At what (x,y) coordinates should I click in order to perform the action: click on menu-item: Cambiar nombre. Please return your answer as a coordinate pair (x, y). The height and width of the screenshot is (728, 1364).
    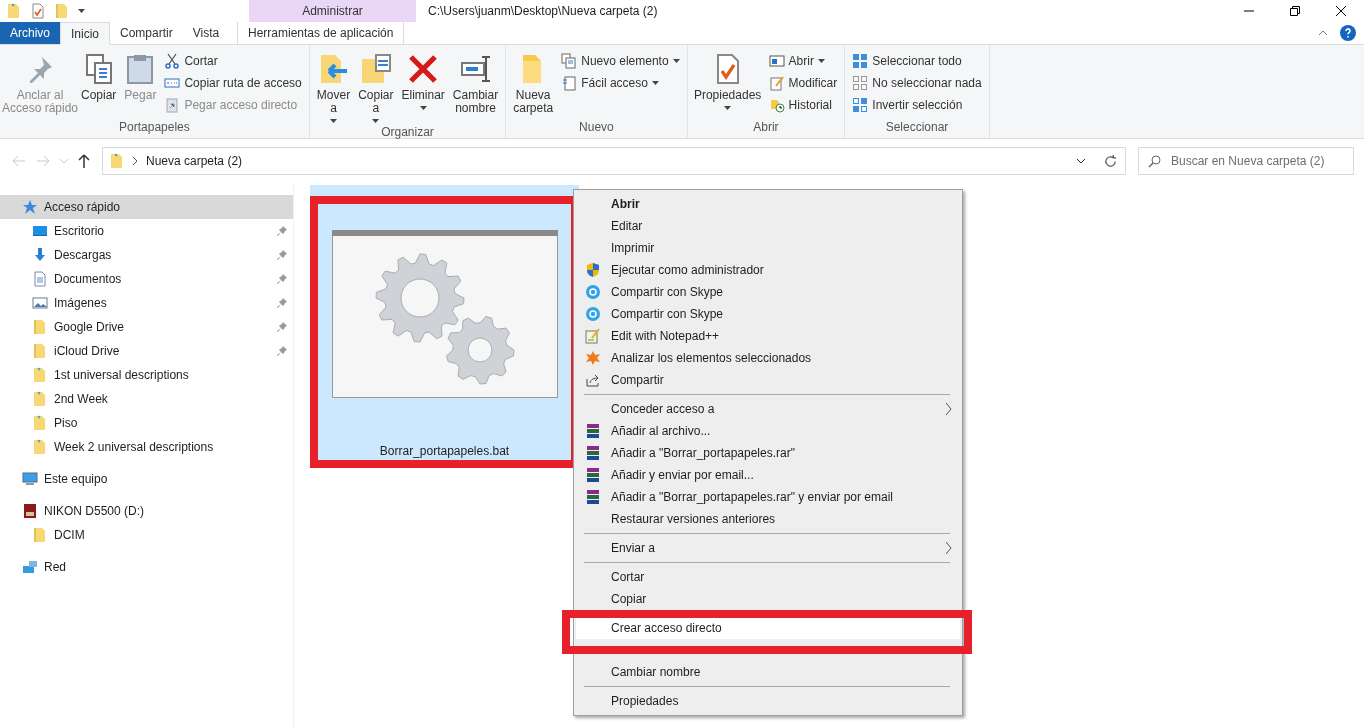
    Looking at the image, I should click on (768, 672).